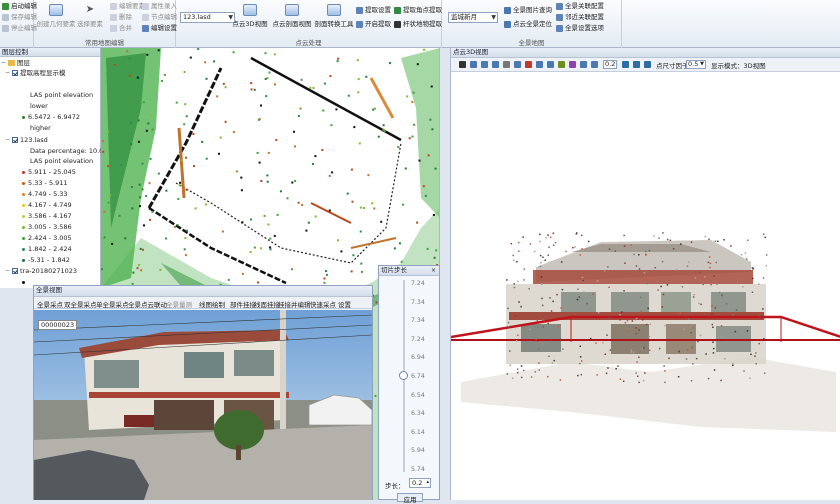  Describe the element at coordinates (484, 64) in the screenshot. I see `zoom-out-icon` at that location.